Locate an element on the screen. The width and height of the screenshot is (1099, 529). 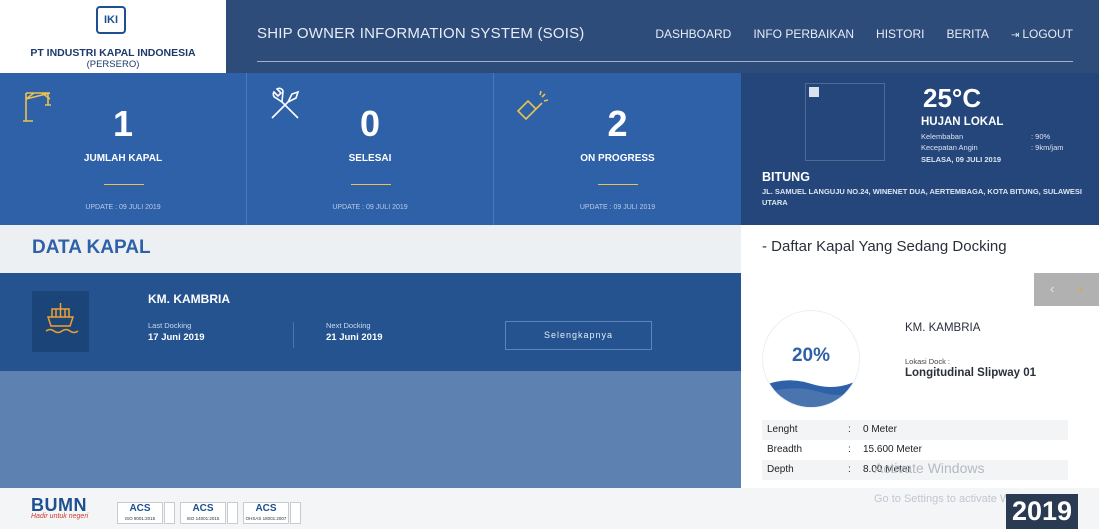
dock-location-value: Longitudinal Slipway 01 is located at coordinates (970, 373).